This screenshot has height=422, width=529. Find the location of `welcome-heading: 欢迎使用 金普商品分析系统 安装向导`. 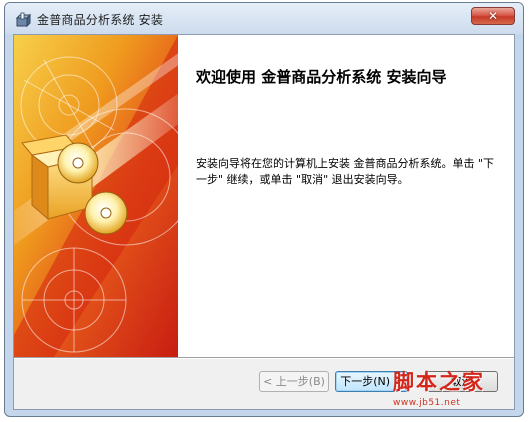

welcome-heading: 欢迎使用 金普商品分析系统 安装向导 is located at coordinates (321, 77).